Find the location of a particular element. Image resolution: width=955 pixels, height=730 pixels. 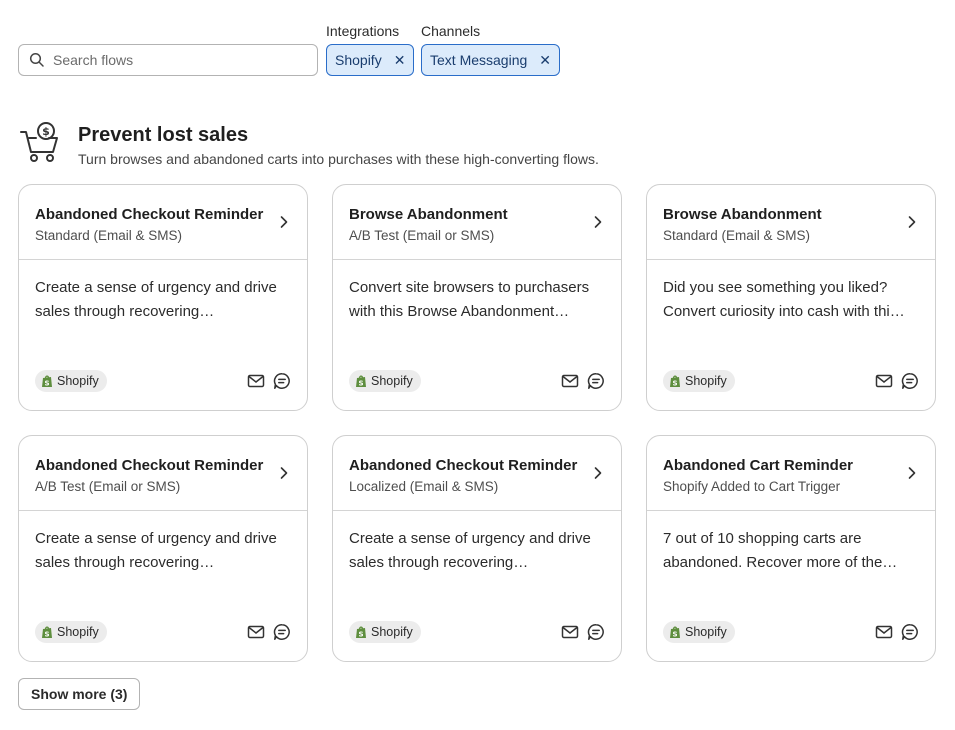

flow-card-subtitle: Localized (Email & SMS) is located at coordinates (424, 486).